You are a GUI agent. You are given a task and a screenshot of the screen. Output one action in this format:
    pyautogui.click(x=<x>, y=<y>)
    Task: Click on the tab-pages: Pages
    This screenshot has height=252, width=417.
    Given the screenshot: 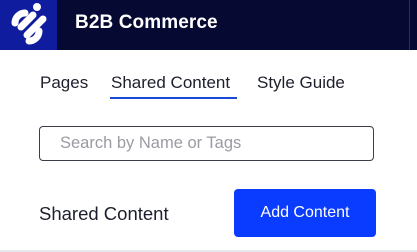 What is the action you would take?
    pyautogui.click(x=64, y=83)
    